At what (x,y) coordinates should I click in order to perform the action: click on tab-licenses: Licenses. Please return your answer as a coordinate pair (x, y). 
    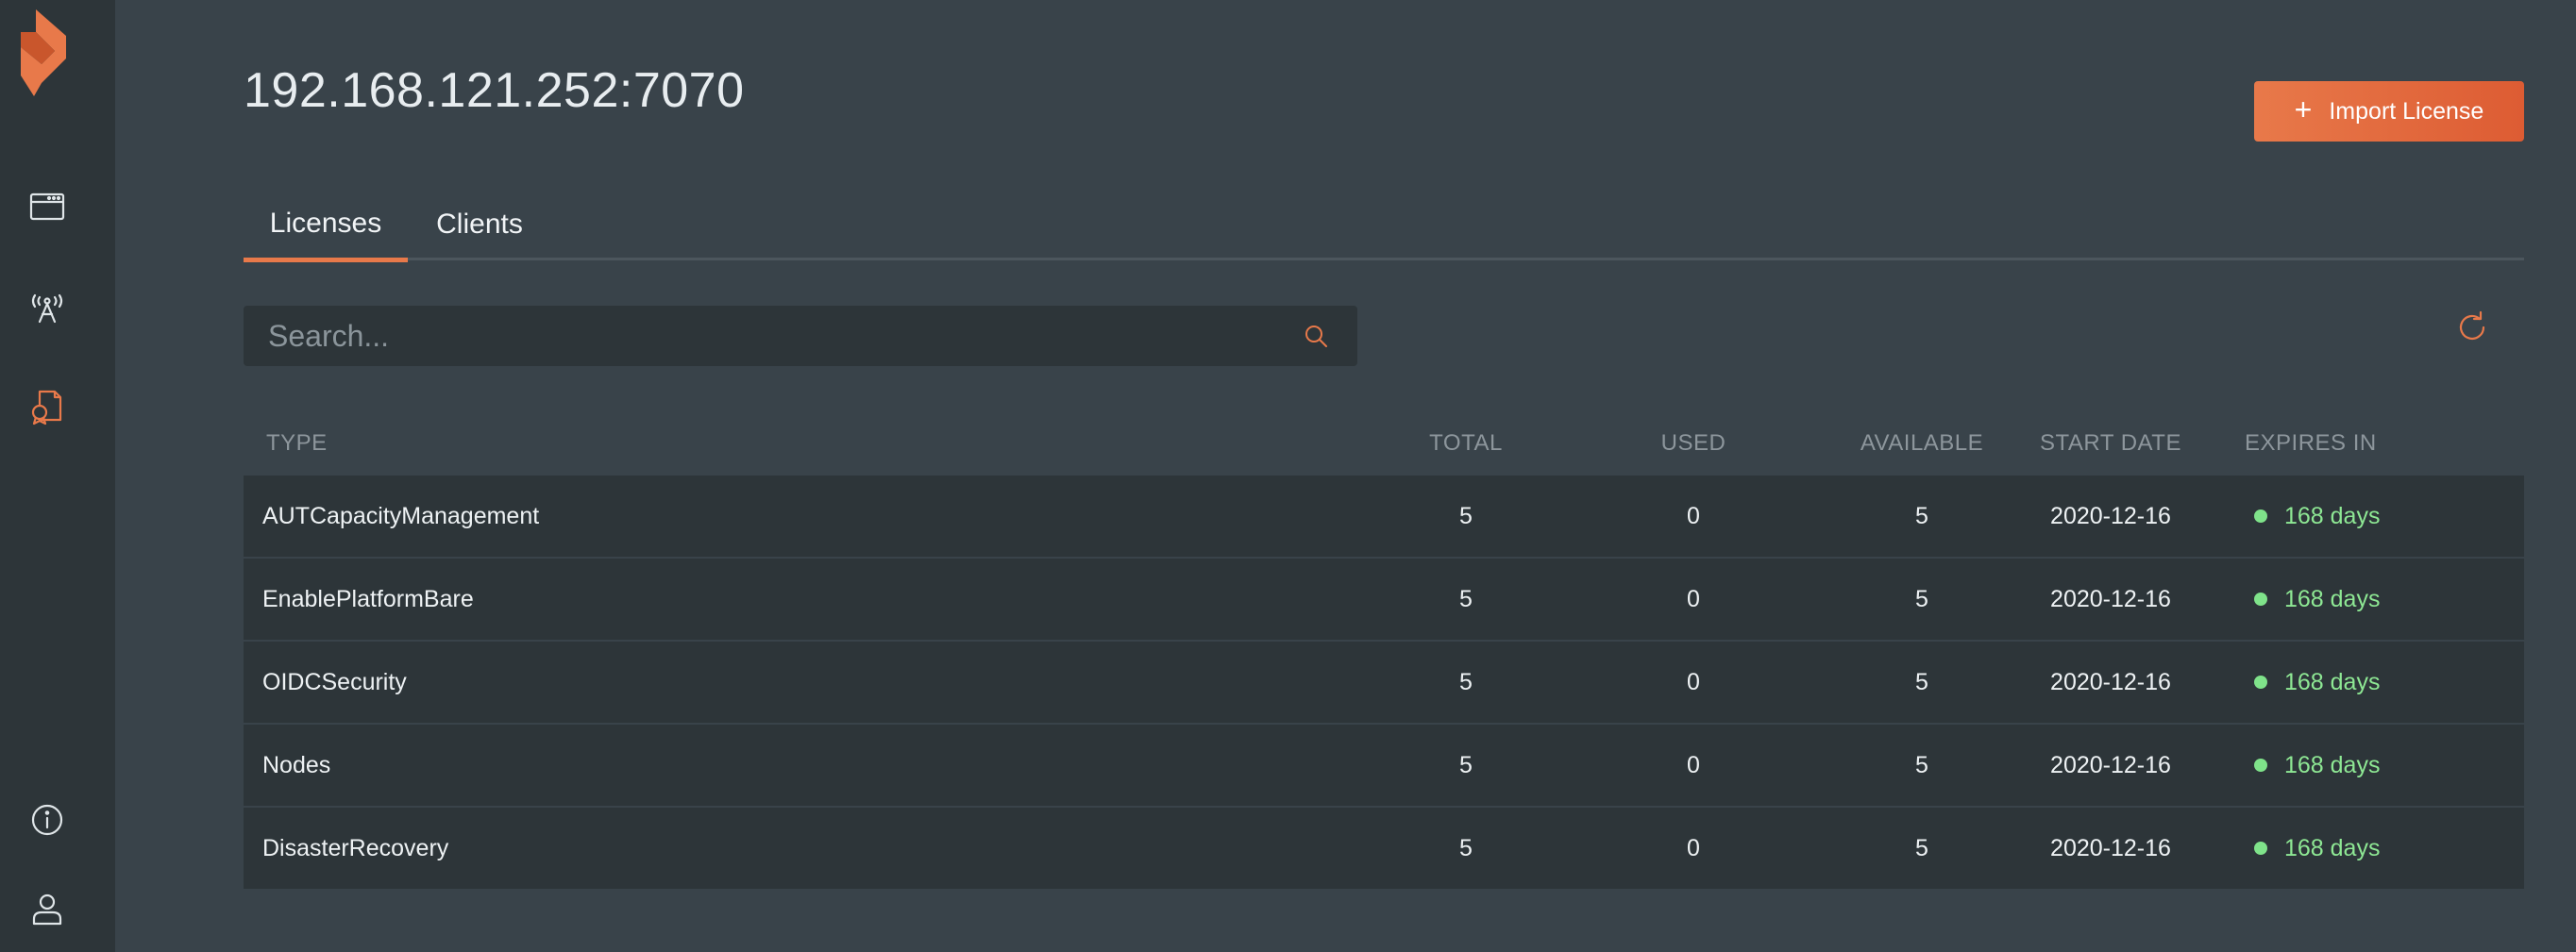
    Looking at the image, I should click on (326, 225).